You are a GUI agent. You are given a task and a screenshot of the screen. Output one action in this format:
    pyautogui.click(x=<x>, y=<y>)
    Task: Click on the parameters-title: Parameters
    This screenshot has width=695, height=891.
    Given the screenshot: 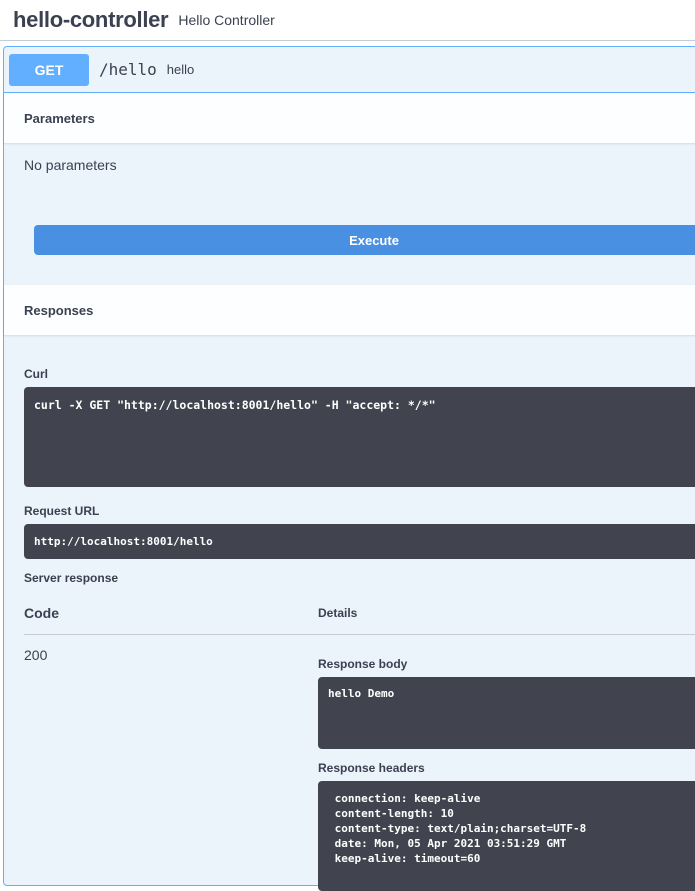 What is the action you would take?
    pyautogui.click(x=59, y=118)
    